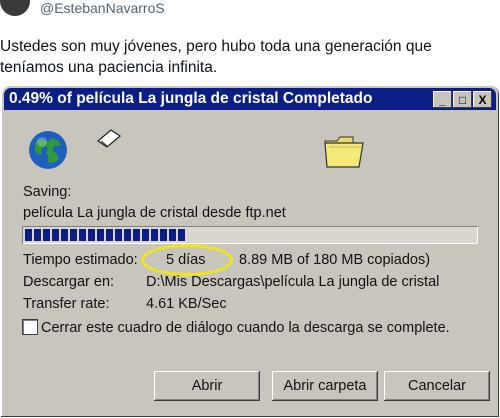 The image size is (500, 418). Describe the element at coordinates (207, 386) in the screenshot. I see `open-button: Abrir` at that location.